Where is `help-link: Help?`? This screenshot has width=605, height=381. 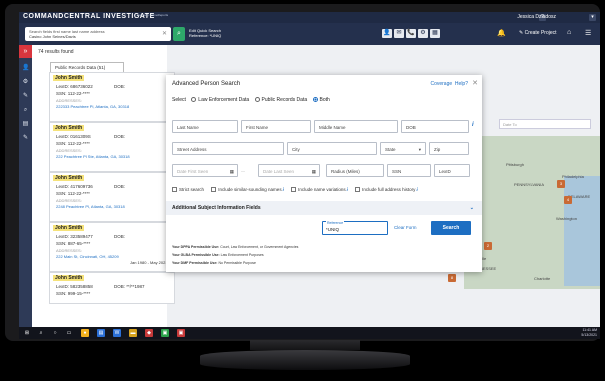 help-link: Help? is located at coordinates (461, 84).